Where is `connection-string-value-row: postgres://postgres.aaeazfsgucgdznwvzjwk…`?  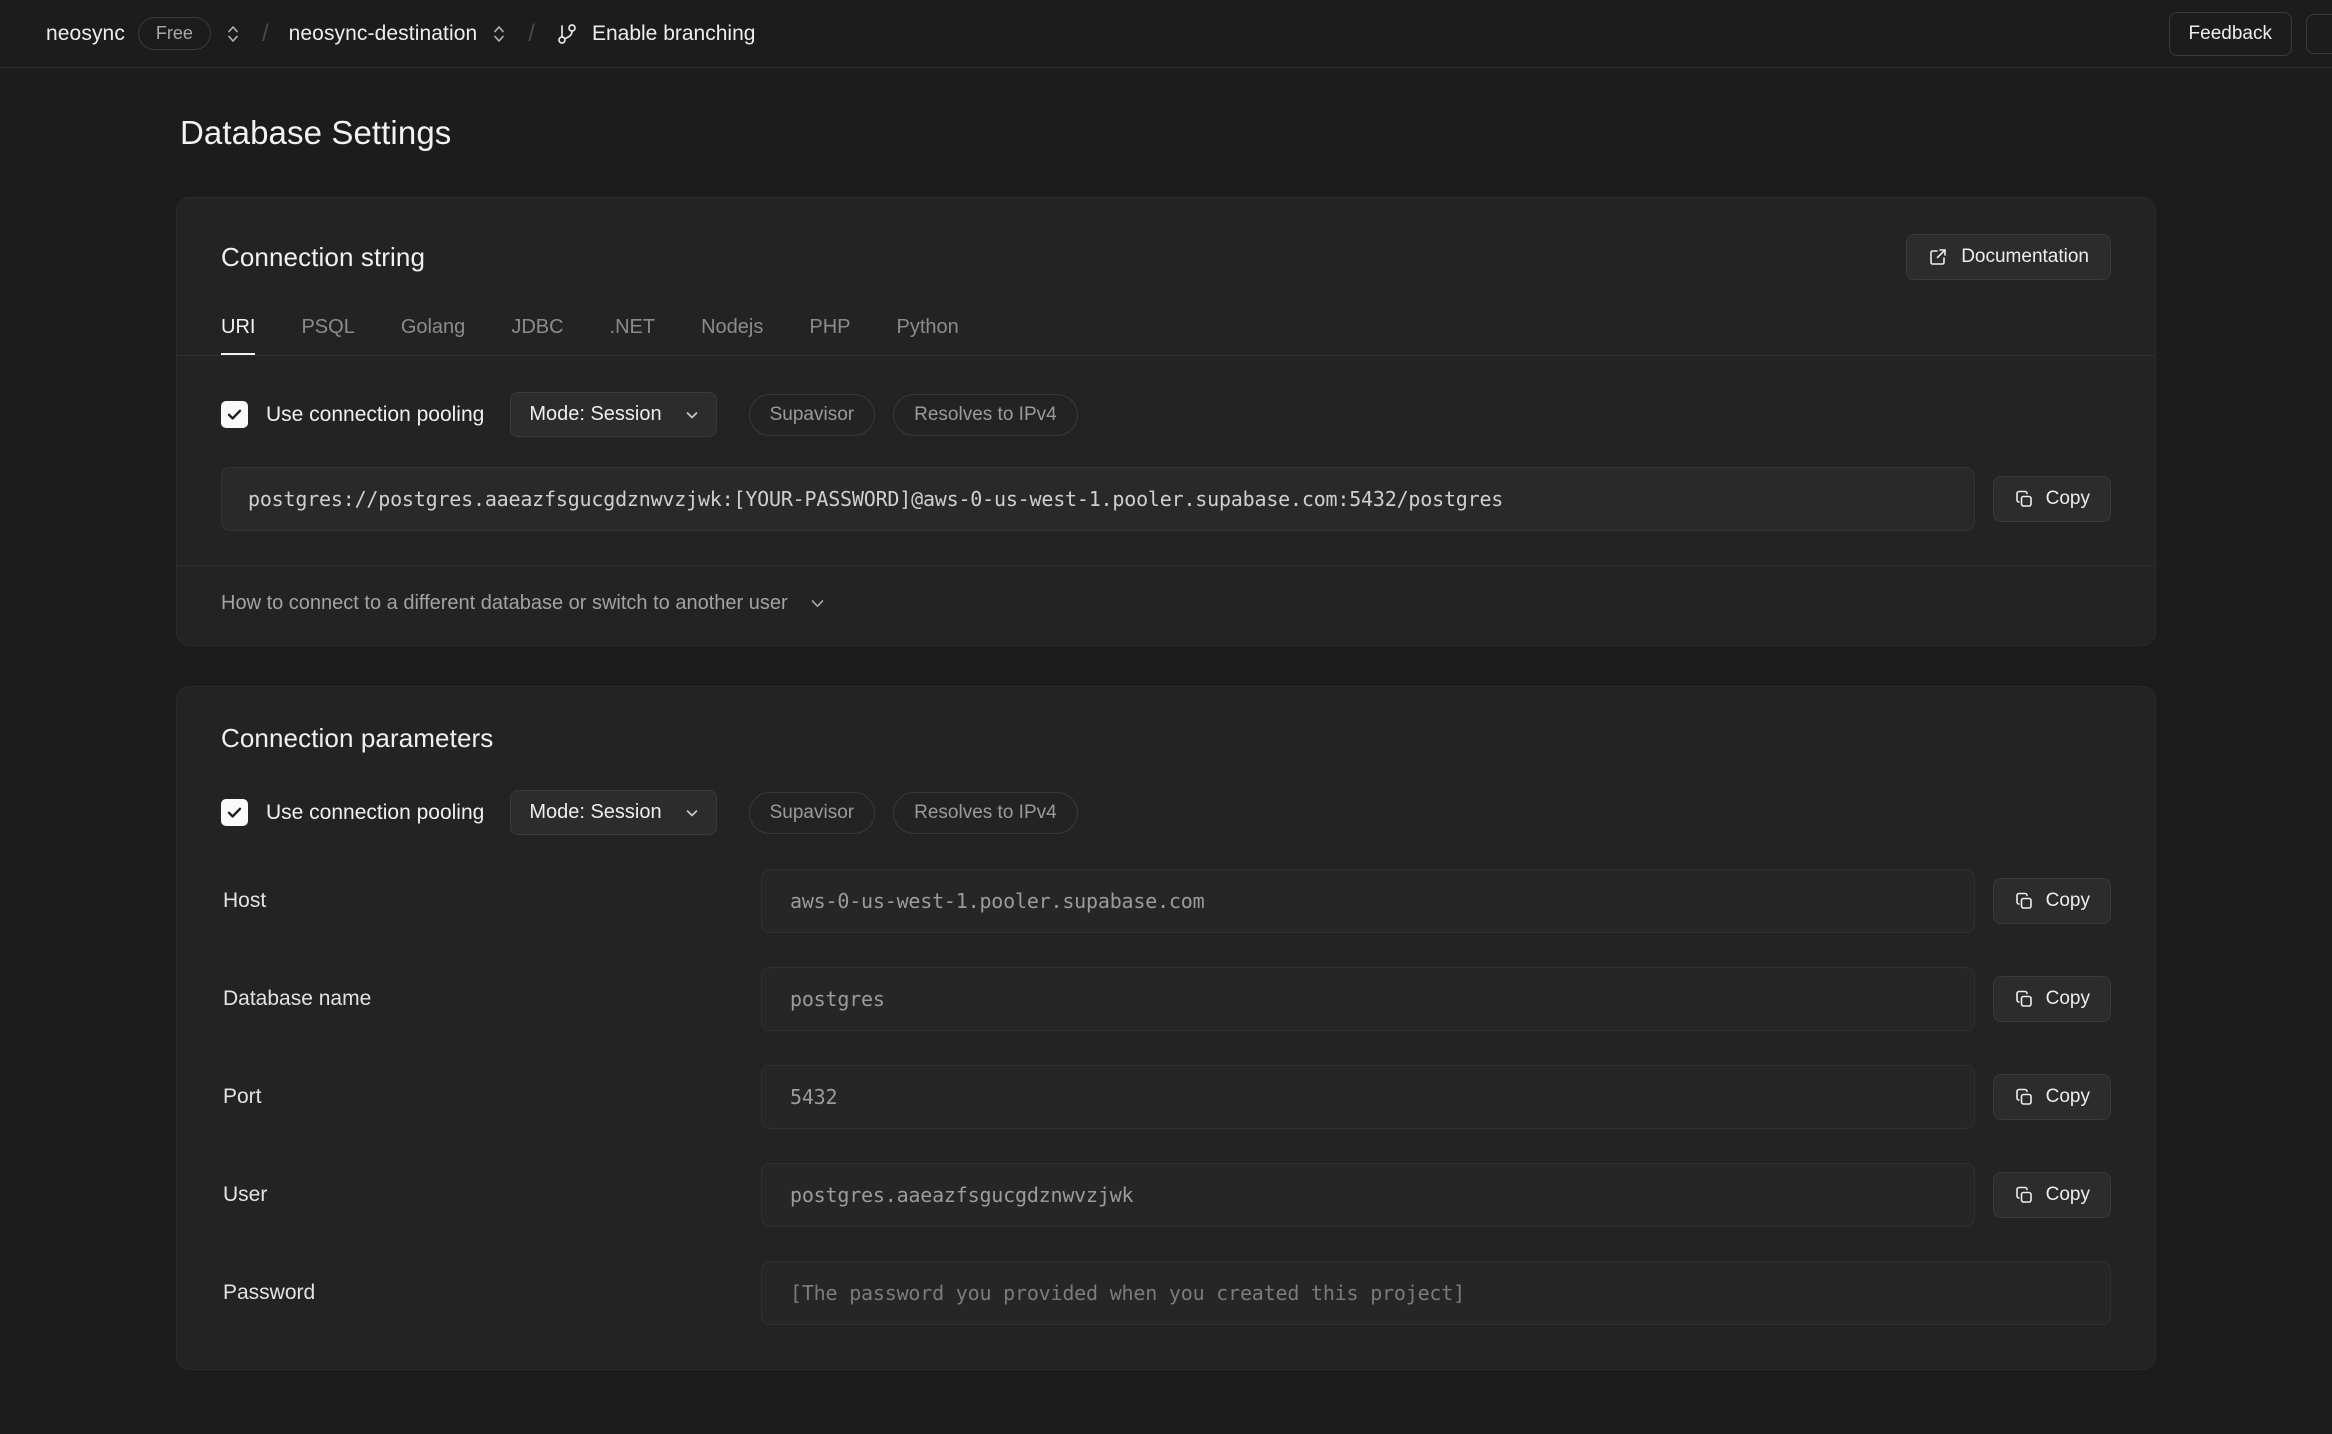
connection-string-value-row: postgres://postgres.aaeazfsgucgdznwvzjwk… is located at coordinates (1166, 484).